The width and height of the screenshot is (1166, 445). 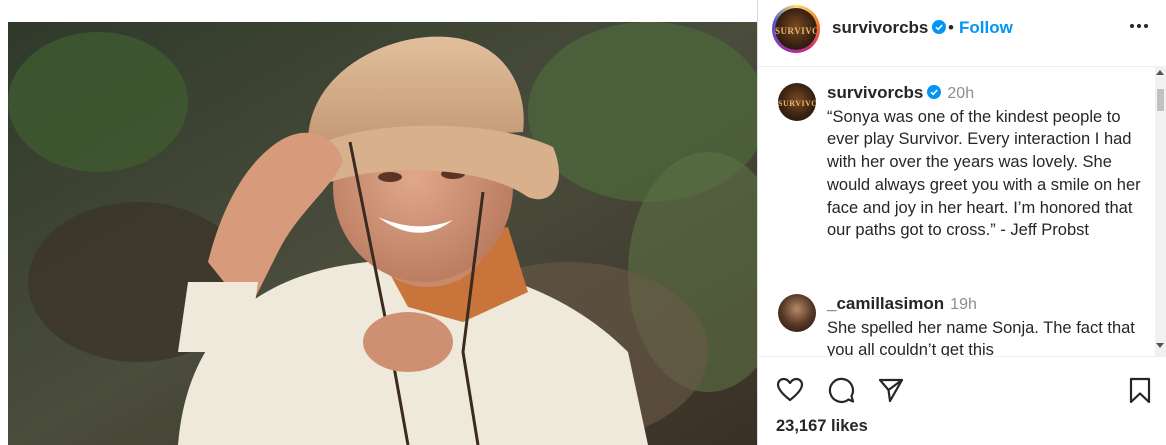 What do you see at coordinates (1160, 100) in the screenshot?
I see `scroll-thumb` at bounding box center [1160, 100].